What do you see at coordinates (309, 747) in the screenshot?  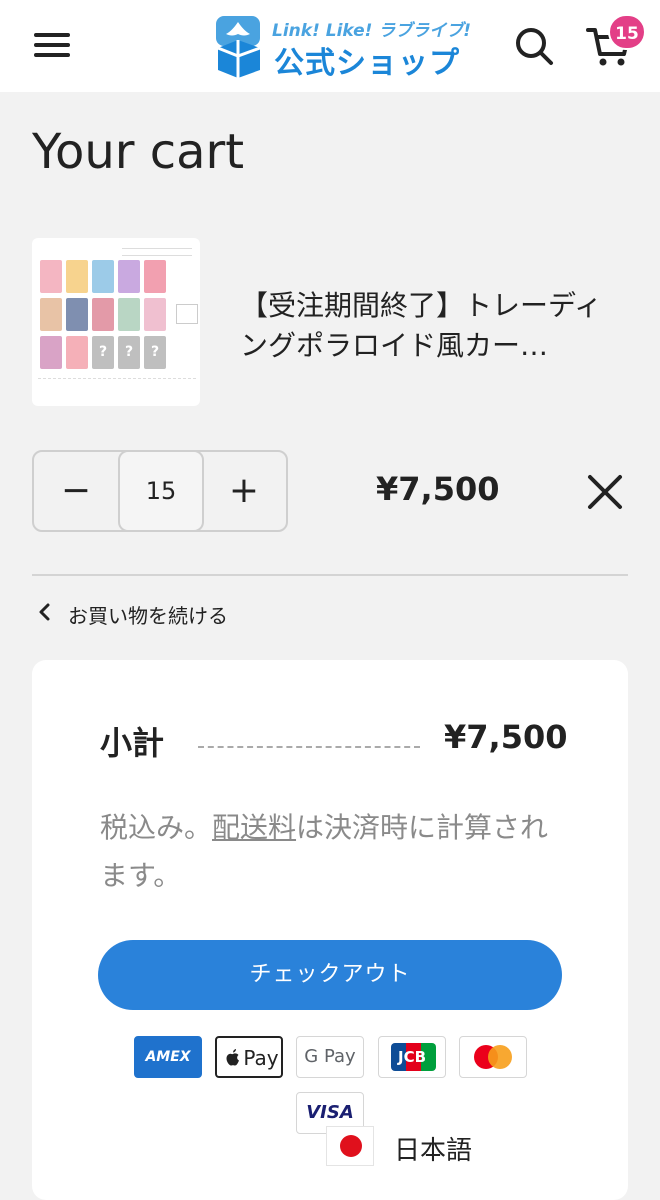 I see `subtotal-dotted-leader` at bounding box center [309, 747].